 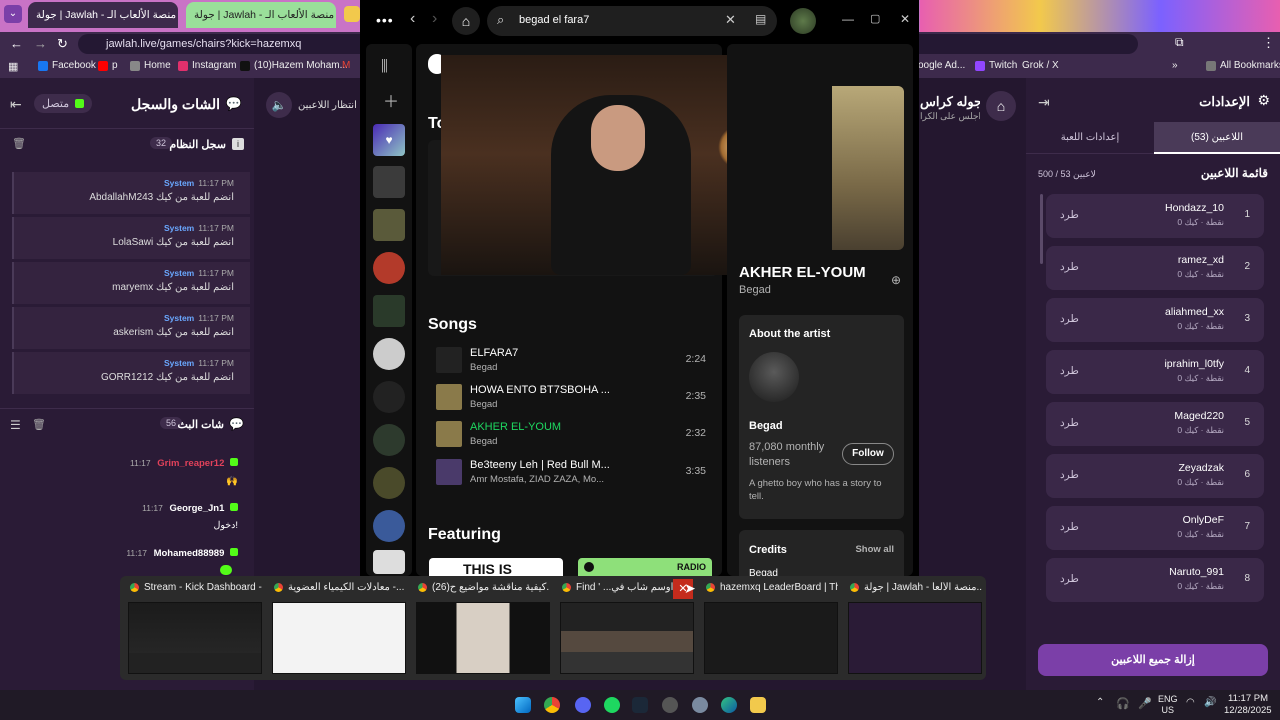 What do you see at coordinates (62, 44) in the screenshot?
I see `reload-icon: ↻` at bounding box center [62, 44].